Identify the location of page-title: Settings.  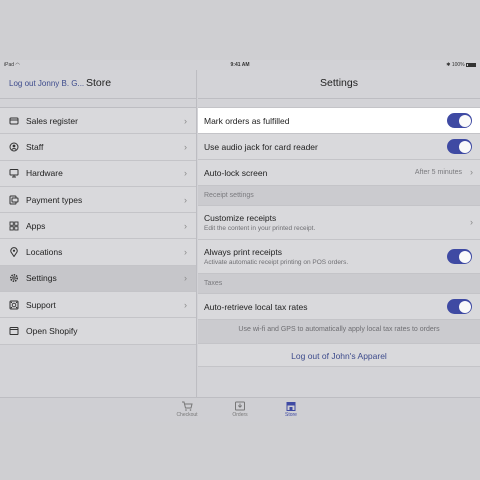
(339, 83).